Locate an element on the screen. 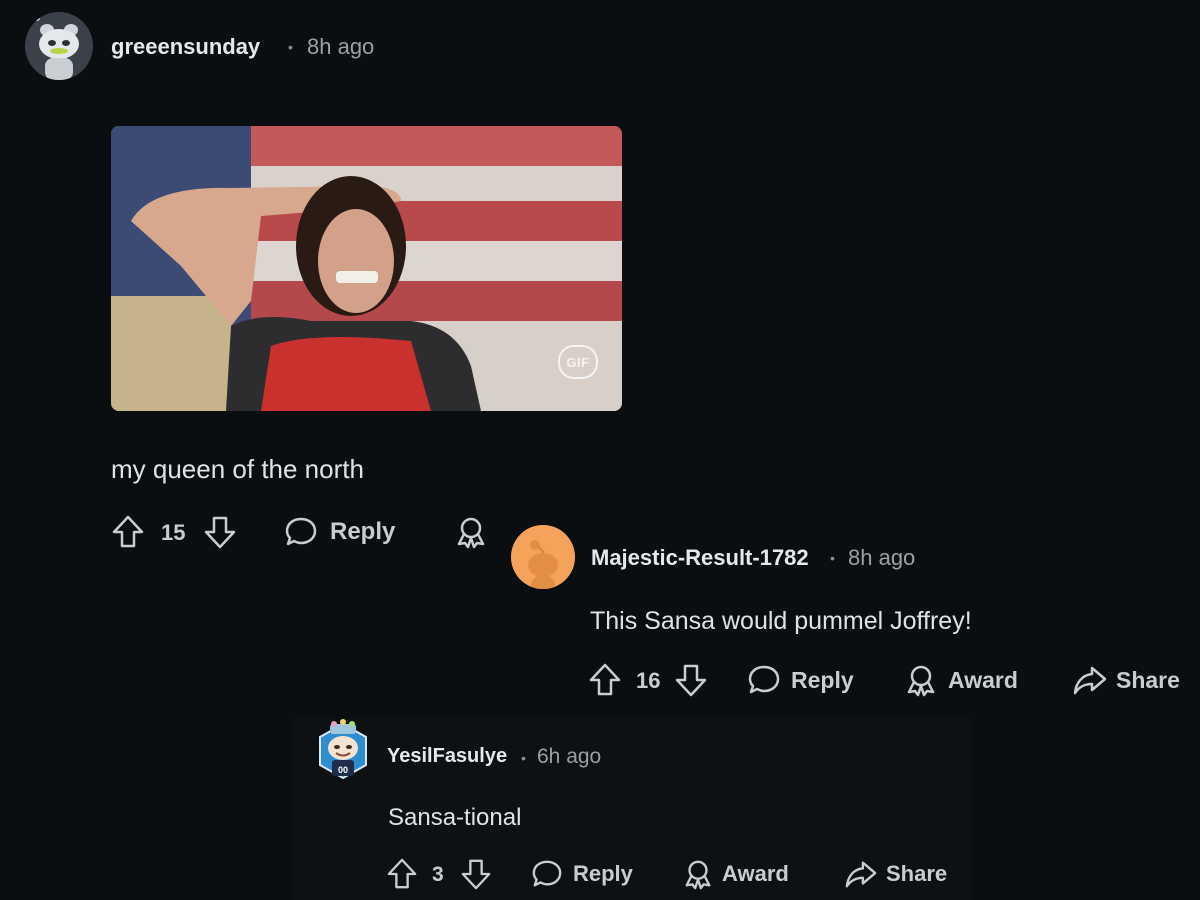  comment-actions: 15 Reply is located at coordinates (311, 532).